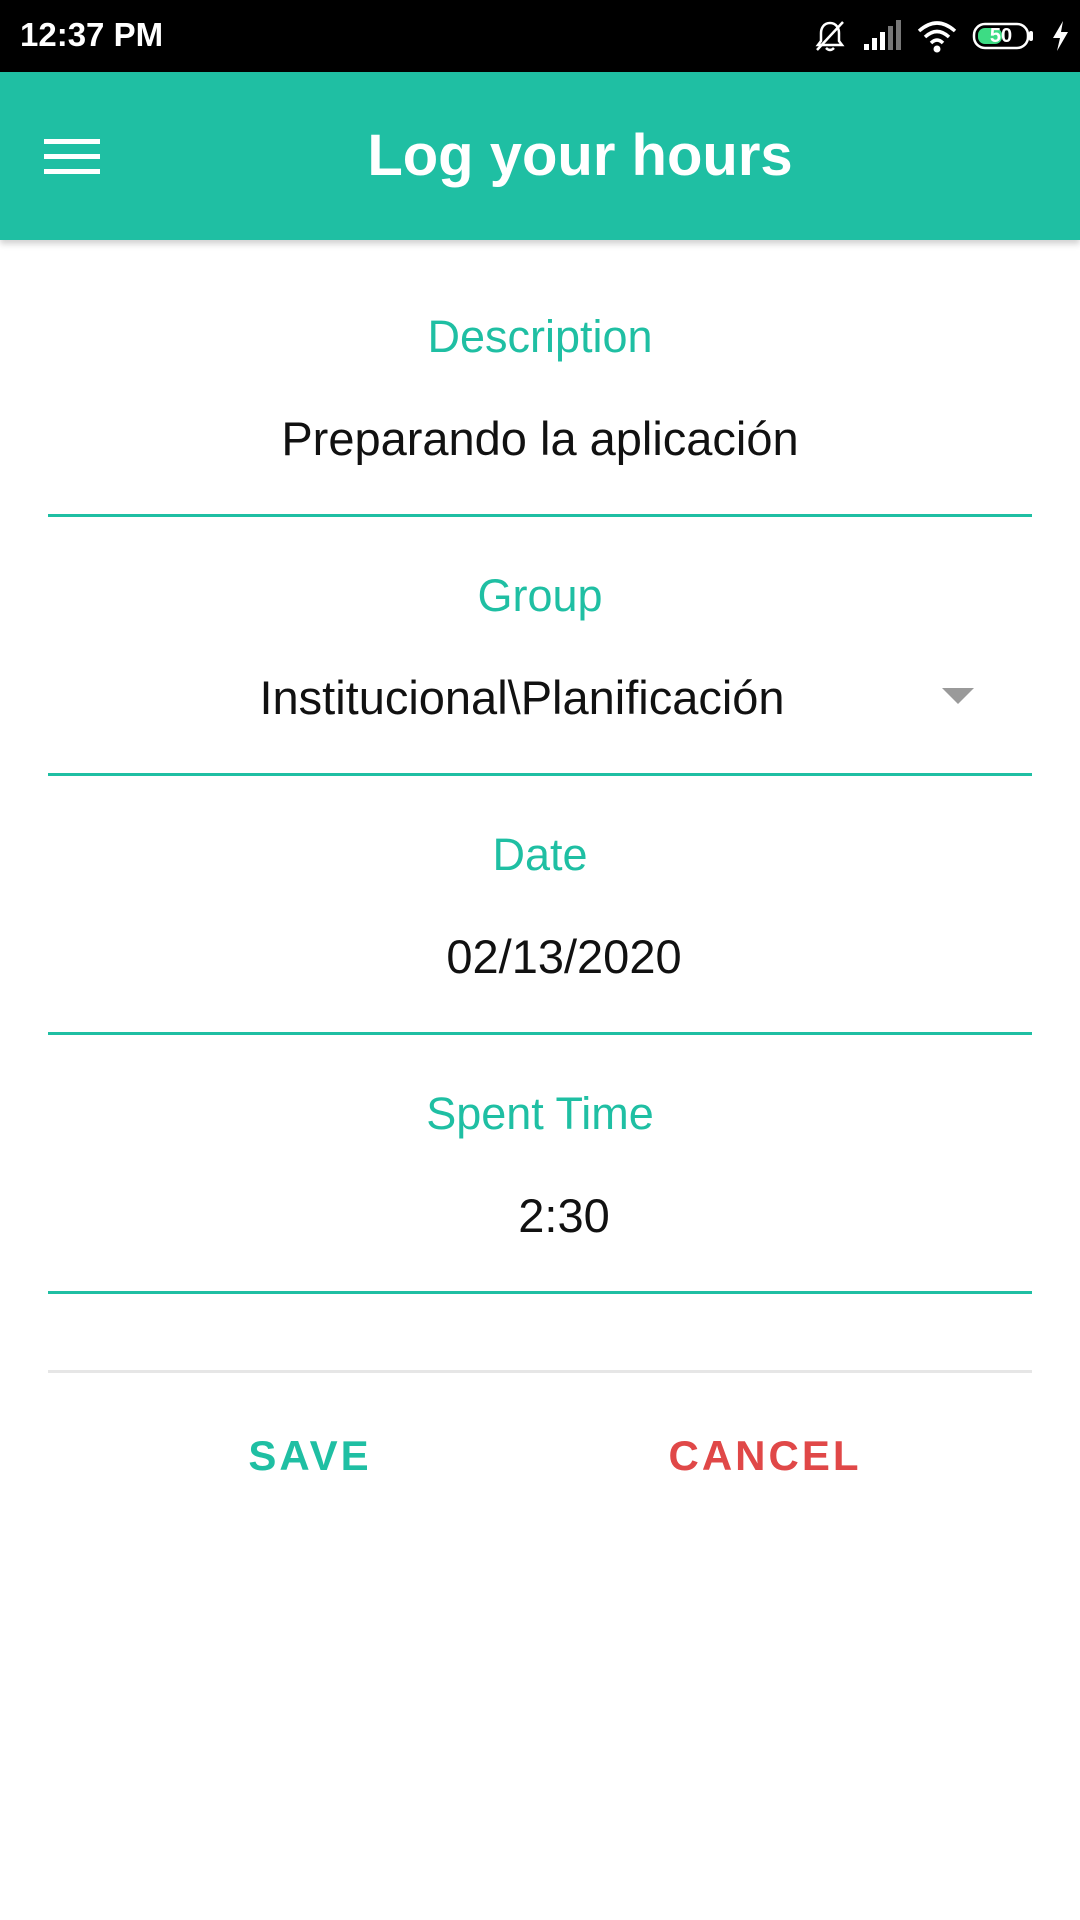 Image resolution: width=1080 pixels, height=1920 pixels. I want to click on bell-off-icon, so click(830, 36).